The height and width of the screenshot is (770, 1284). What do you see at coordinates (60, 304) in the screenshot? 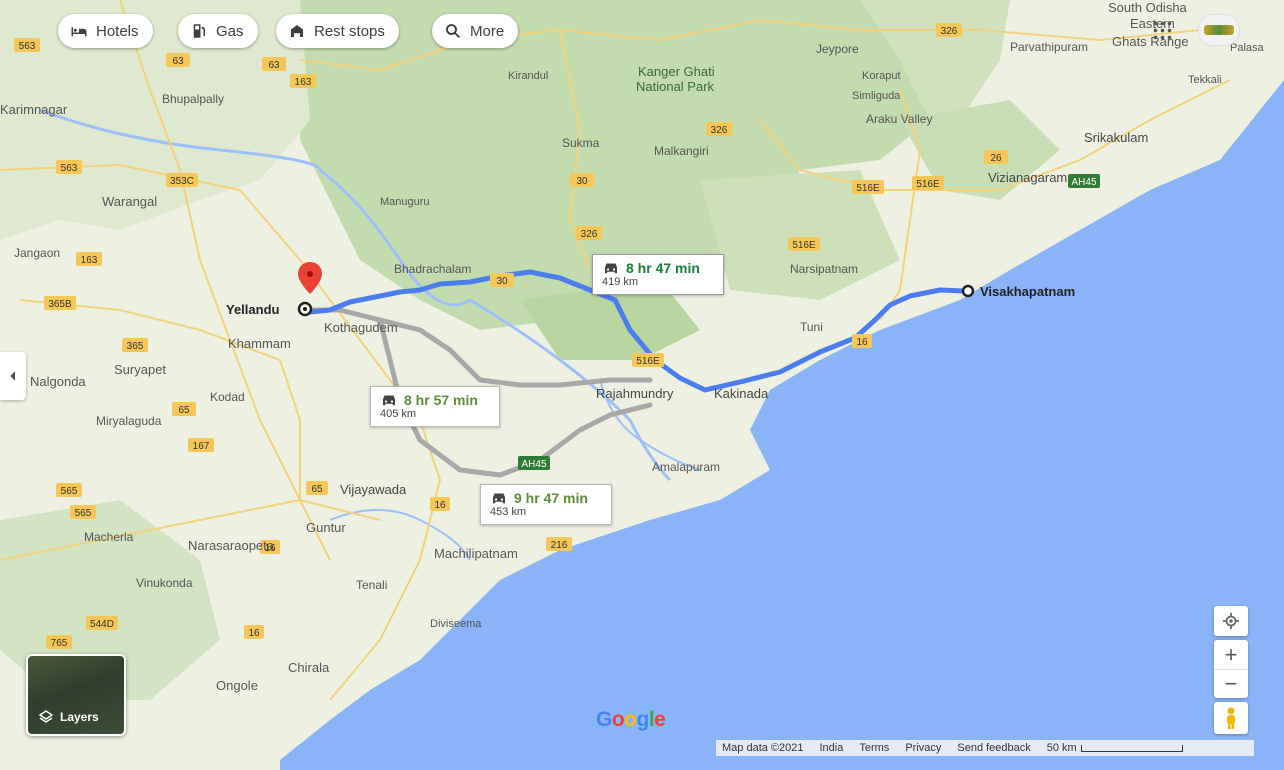
I see `svg-text: 365B` at bounding box center [60, 304].